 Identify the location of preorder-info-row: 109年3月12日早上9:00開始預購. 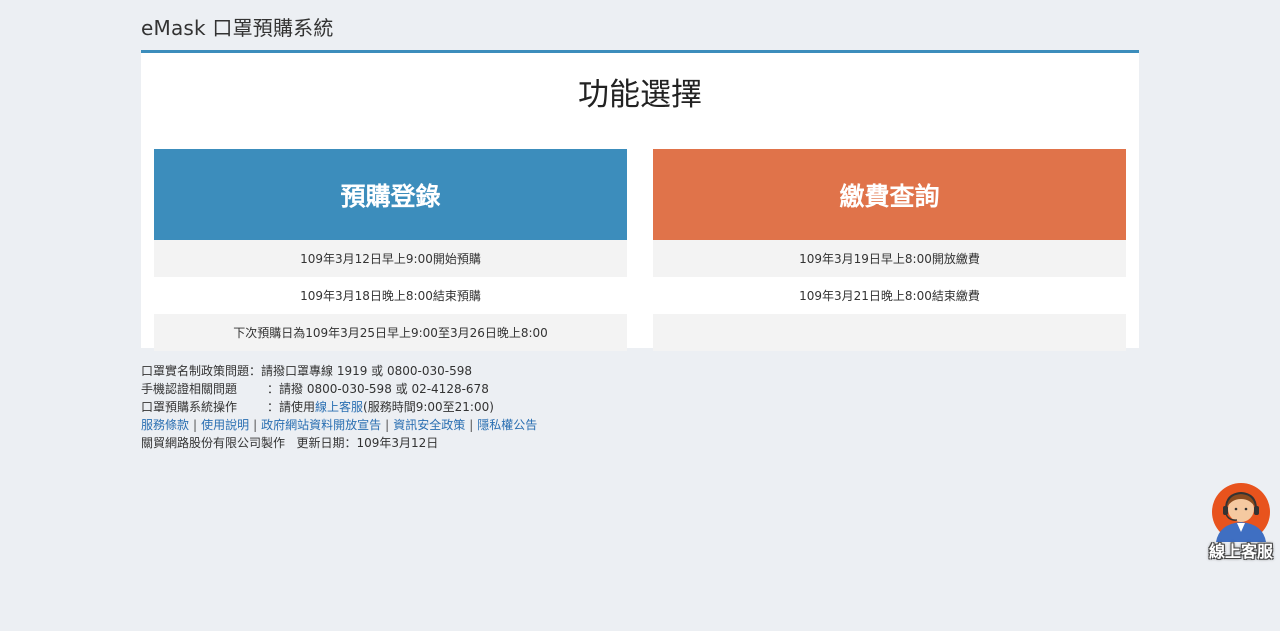
(390, 258).